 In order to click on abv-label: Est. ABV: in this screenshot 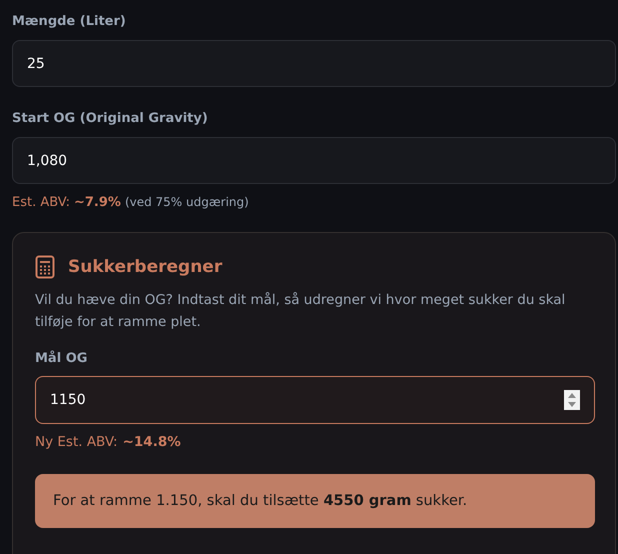, I will do `click(41, 202)`.